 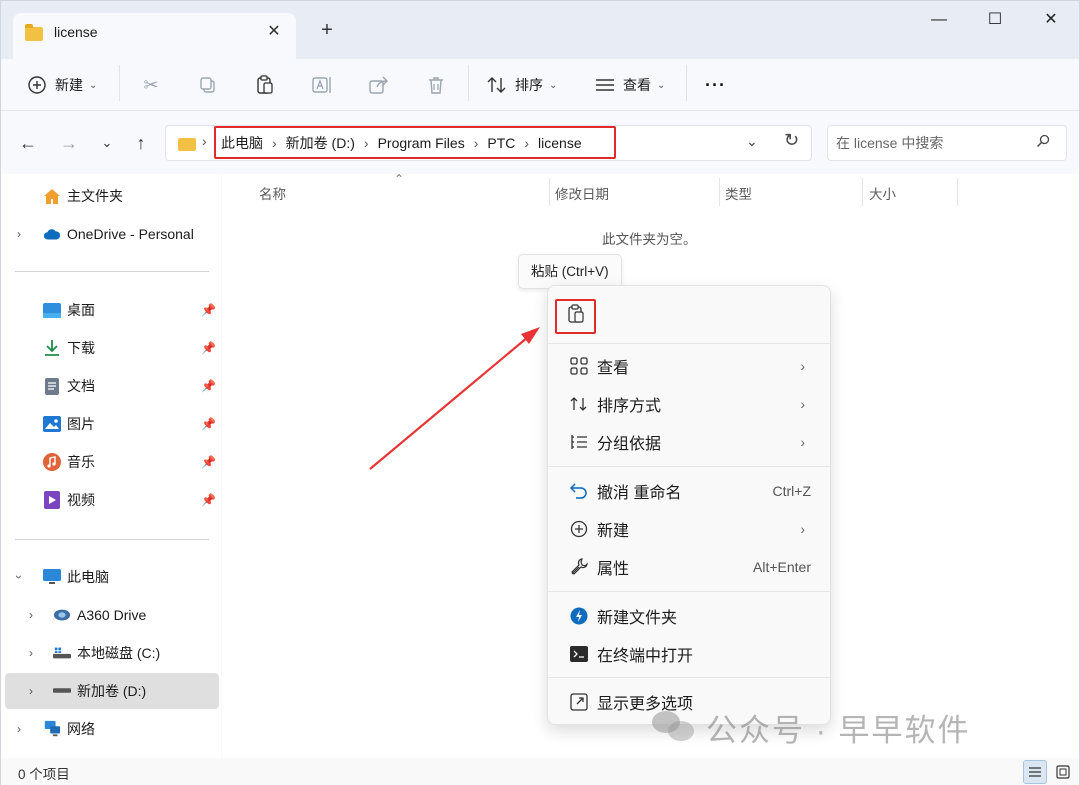 What do you see at coordinates (931, 143) in the screenshot?
I see `search-input` at bounding box center [931, 143].